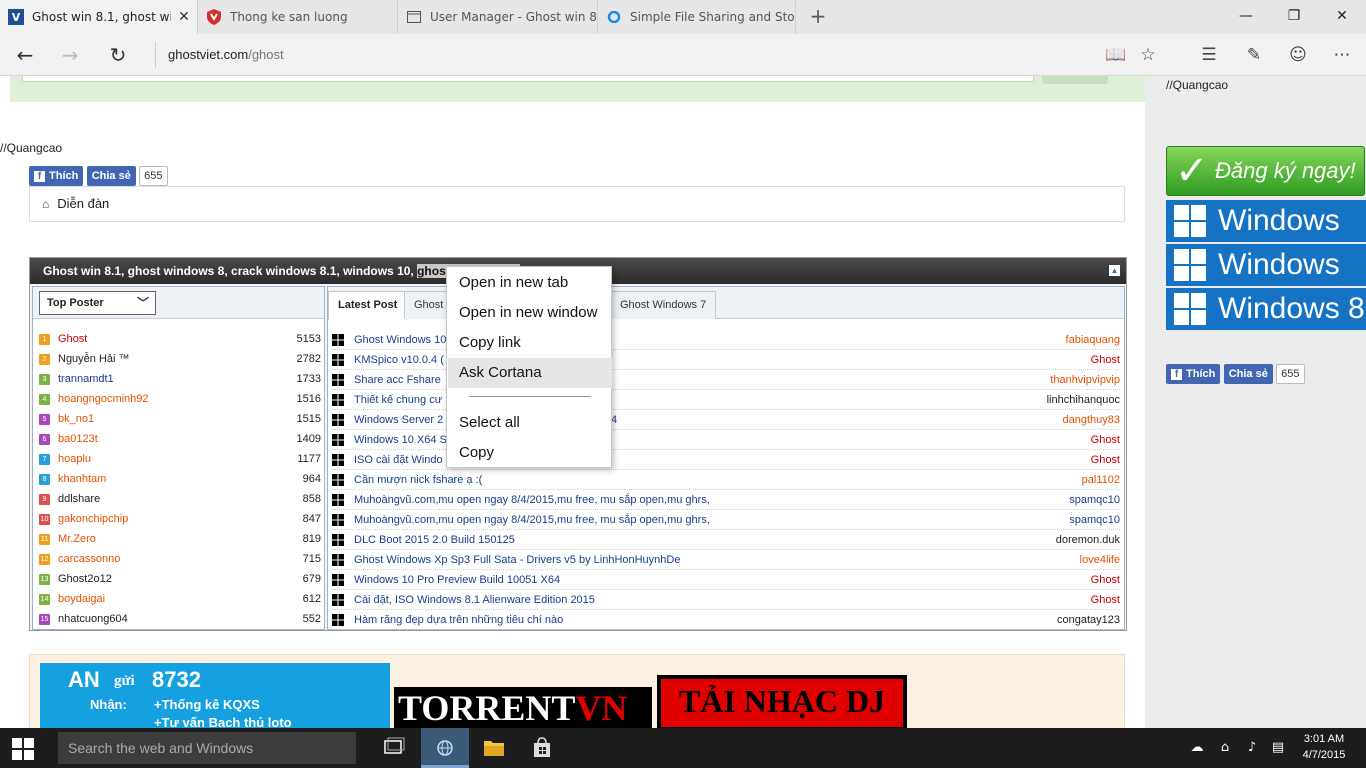  What do you see at coordinates (74, 459) in the screenshot?
I see `poster-name-link: hoaplu` at bounding box center [74, 459].